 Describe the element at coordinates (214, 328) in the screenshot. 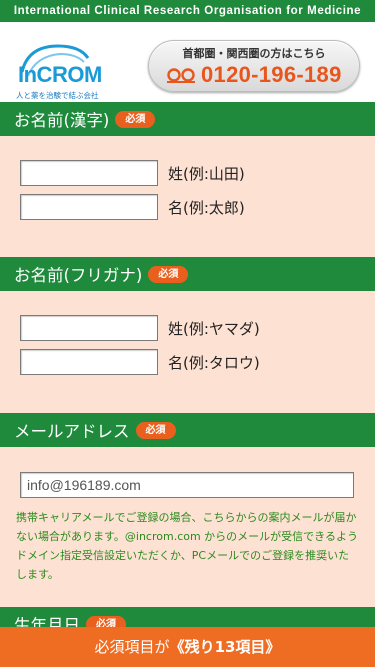

I see `field-label: 姓(例:ヤマダ)` at that location.